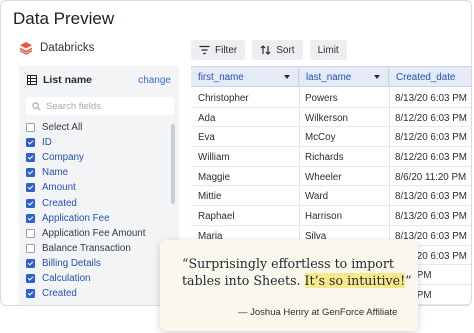 This screenshot has width=474, height=333. I want to click on table-row: Mittie Ward 8/13/20 6:03 PM, so click(331, 196).